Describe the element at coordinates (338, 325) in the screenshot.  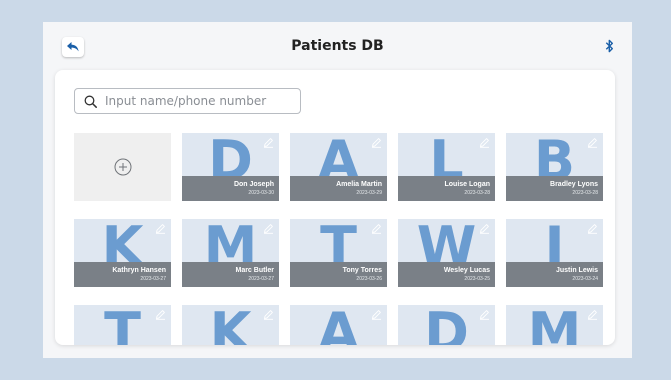
I see `patient-card: A` at that location.